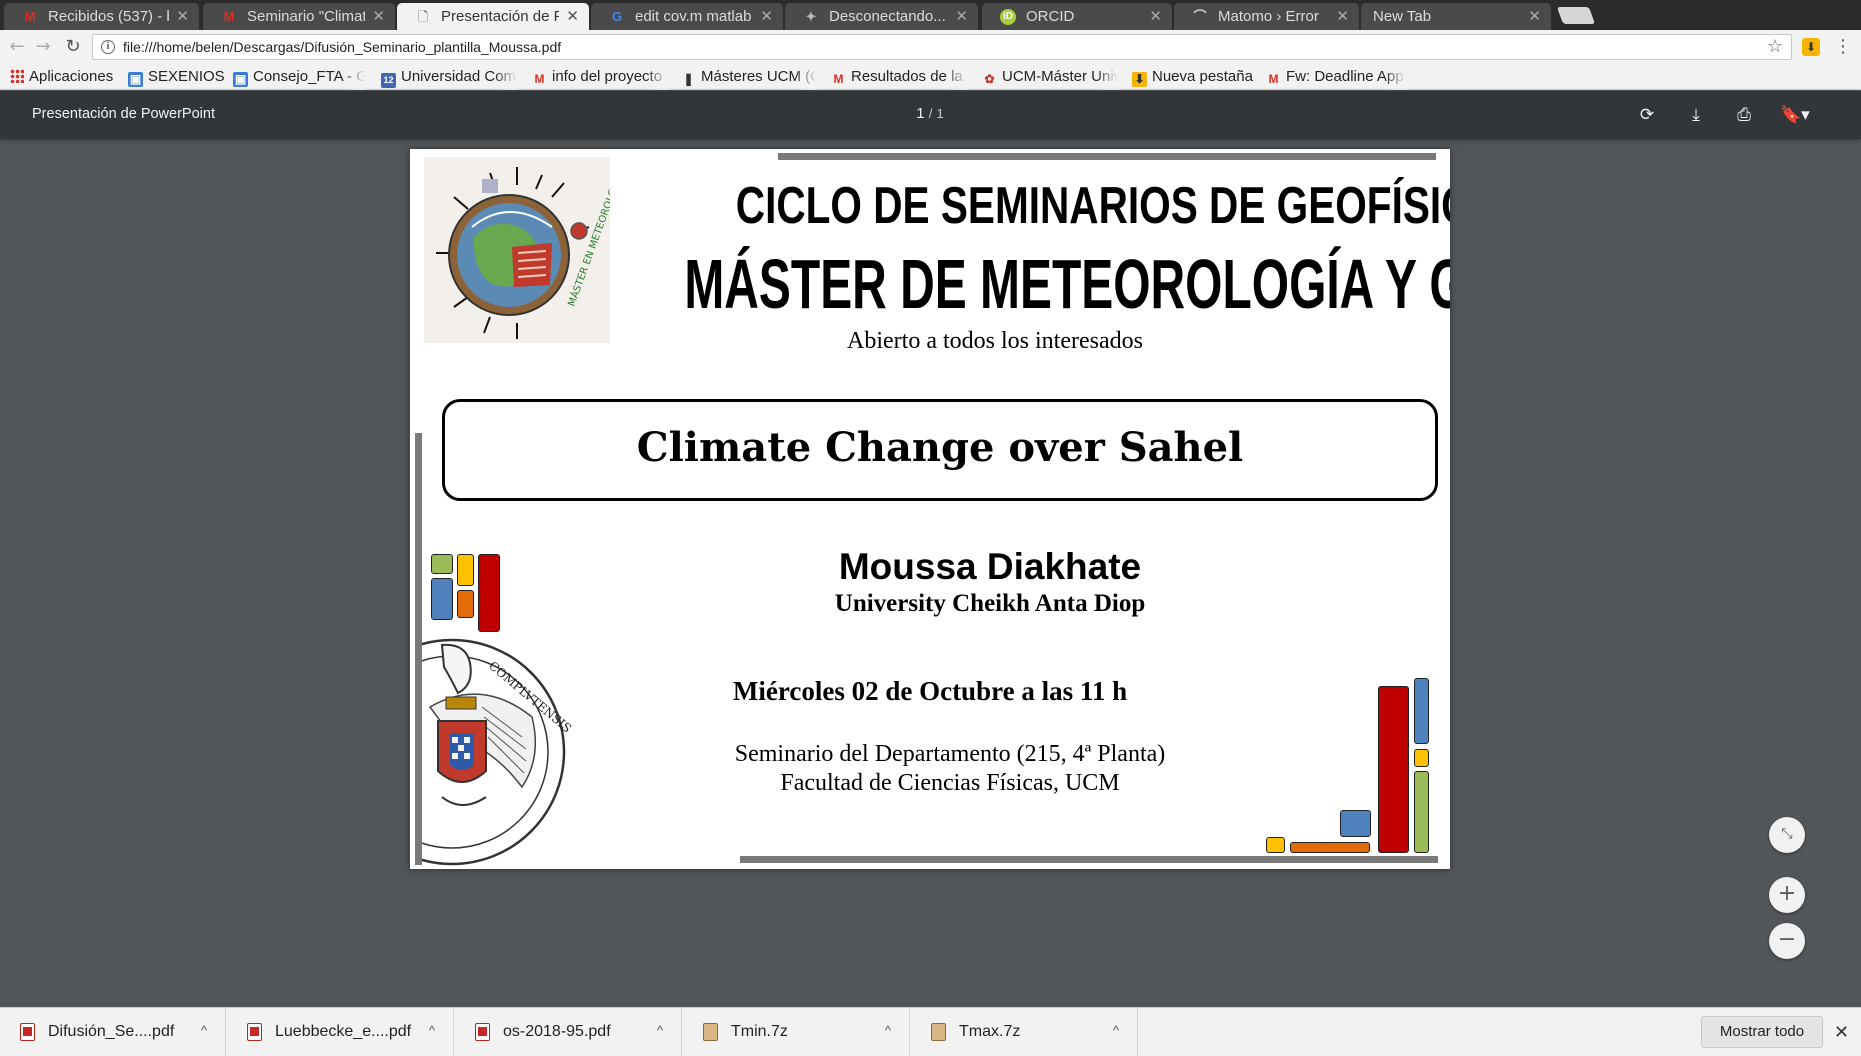 The height and width of the screenshot is (1056, 1861). What do you see at coordinates (920, 113) in the screenshot?
I see `current-page-number: 1` at bounding box center [920, 113].